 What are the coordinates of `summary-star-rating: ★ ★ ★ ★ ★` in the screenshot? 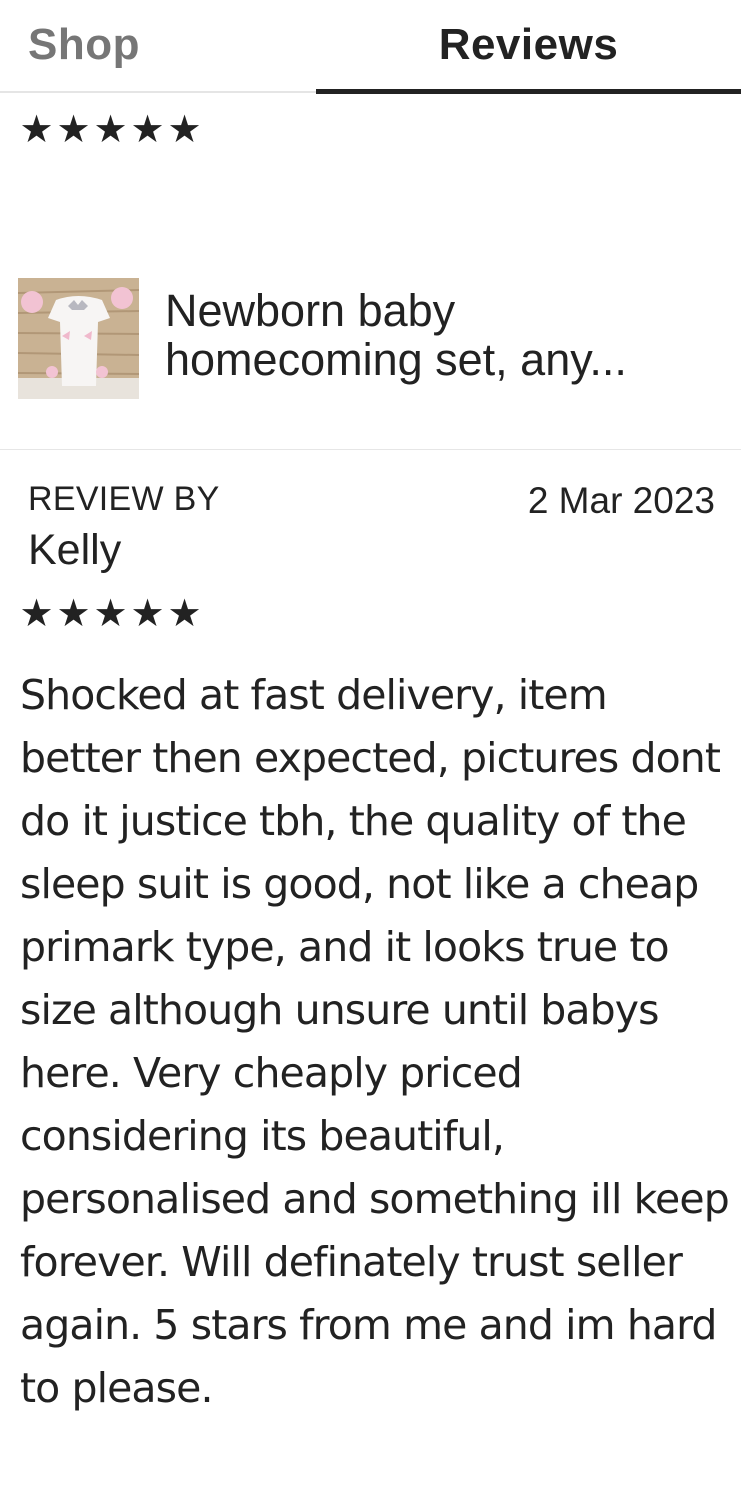 It's located at (110, 129).